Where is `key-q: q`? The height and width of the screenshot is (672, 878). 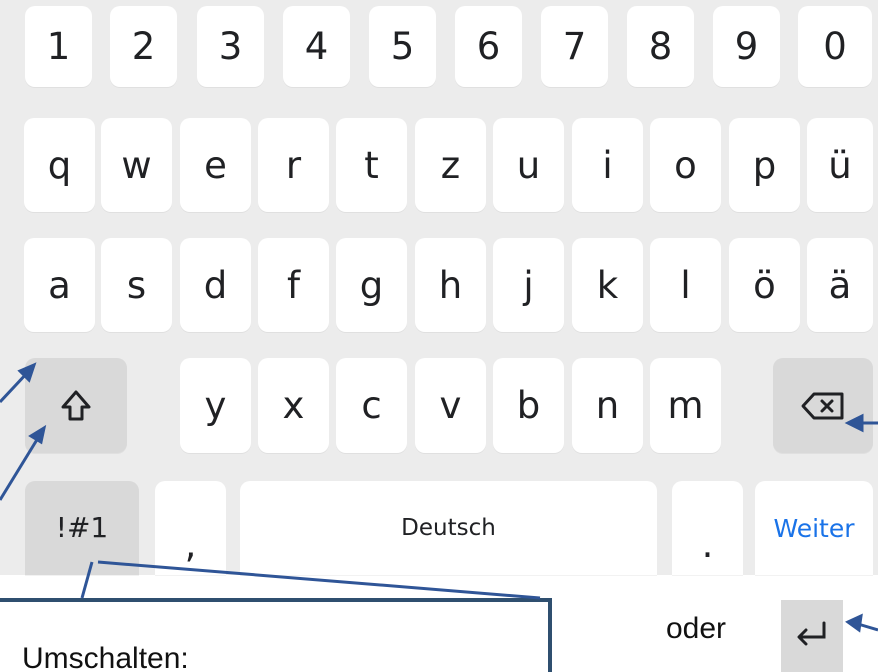 key-q: q is located at coordinates (59, 165).